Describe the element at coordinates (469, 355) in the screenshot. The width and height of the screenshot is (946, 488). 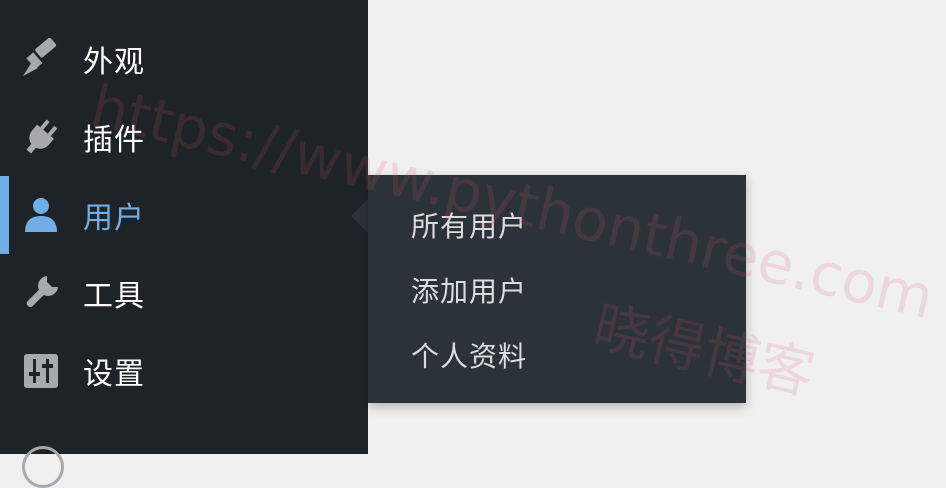
I see `submenu-item-profile: 个人资料` at that location.